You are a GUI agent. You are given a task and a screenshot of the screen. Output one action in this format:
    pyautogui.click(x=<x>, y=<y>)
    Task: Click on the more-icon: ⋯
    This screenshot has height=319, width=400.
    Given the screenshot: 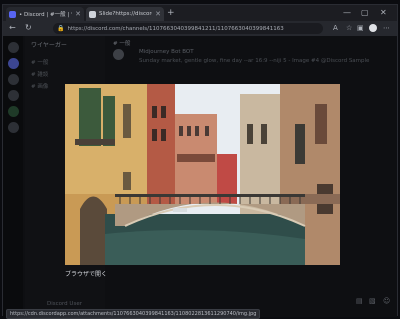 What is the action you would take?
    pyautogui.click(x=386, y=28)
    